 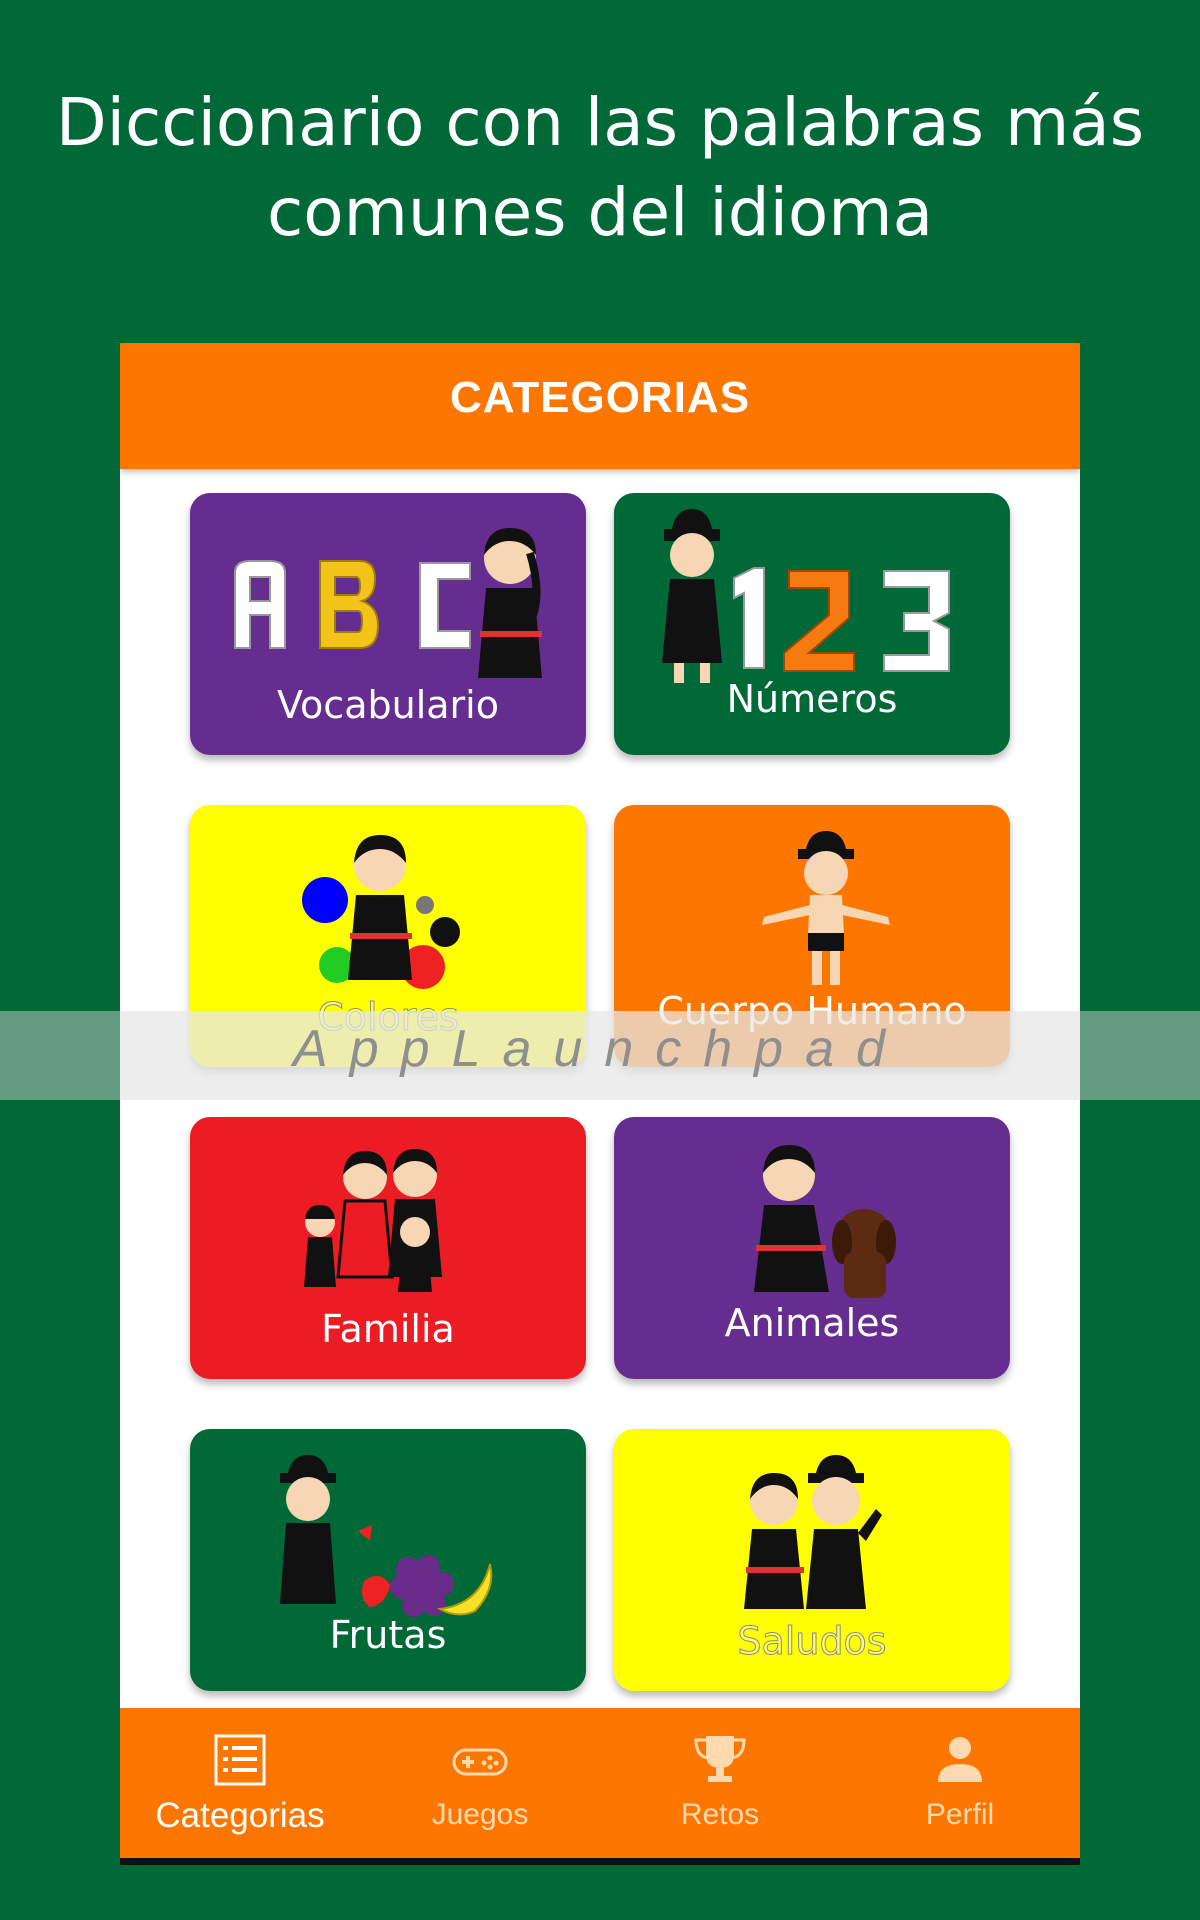 I want to click on list-icon, so click(x=240, y=1760).